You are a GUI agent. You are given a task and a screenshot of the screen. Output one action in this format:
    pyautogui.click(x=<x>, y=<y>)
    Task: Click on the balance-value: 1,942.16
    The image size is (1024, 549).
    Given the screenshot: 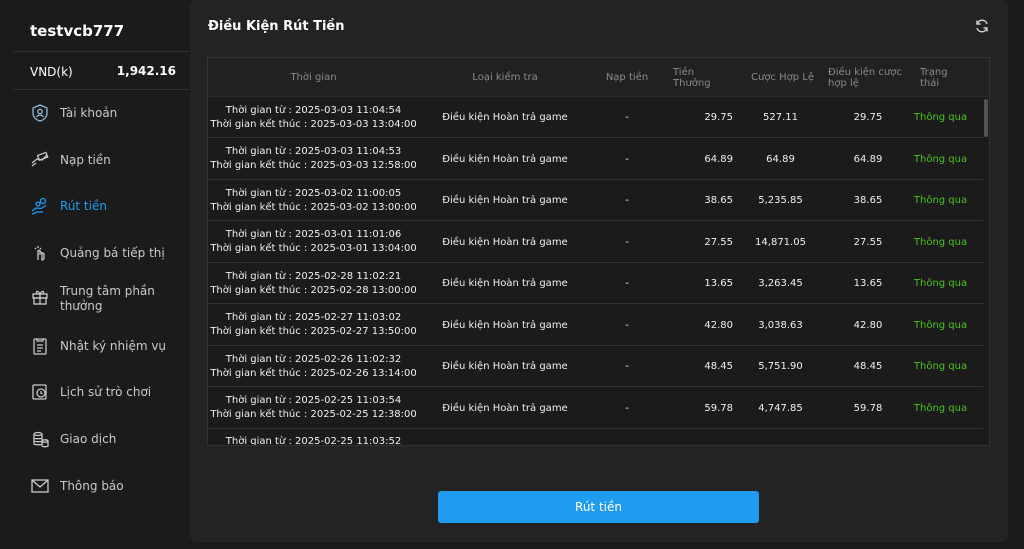 What is the action you would take?
    pyautogui.click(x=146, y=71)
    